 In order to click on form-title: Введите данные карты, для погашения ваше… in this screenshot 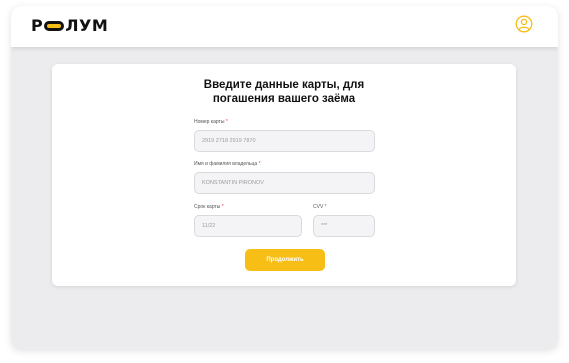, I will do `click(284, 92)`.